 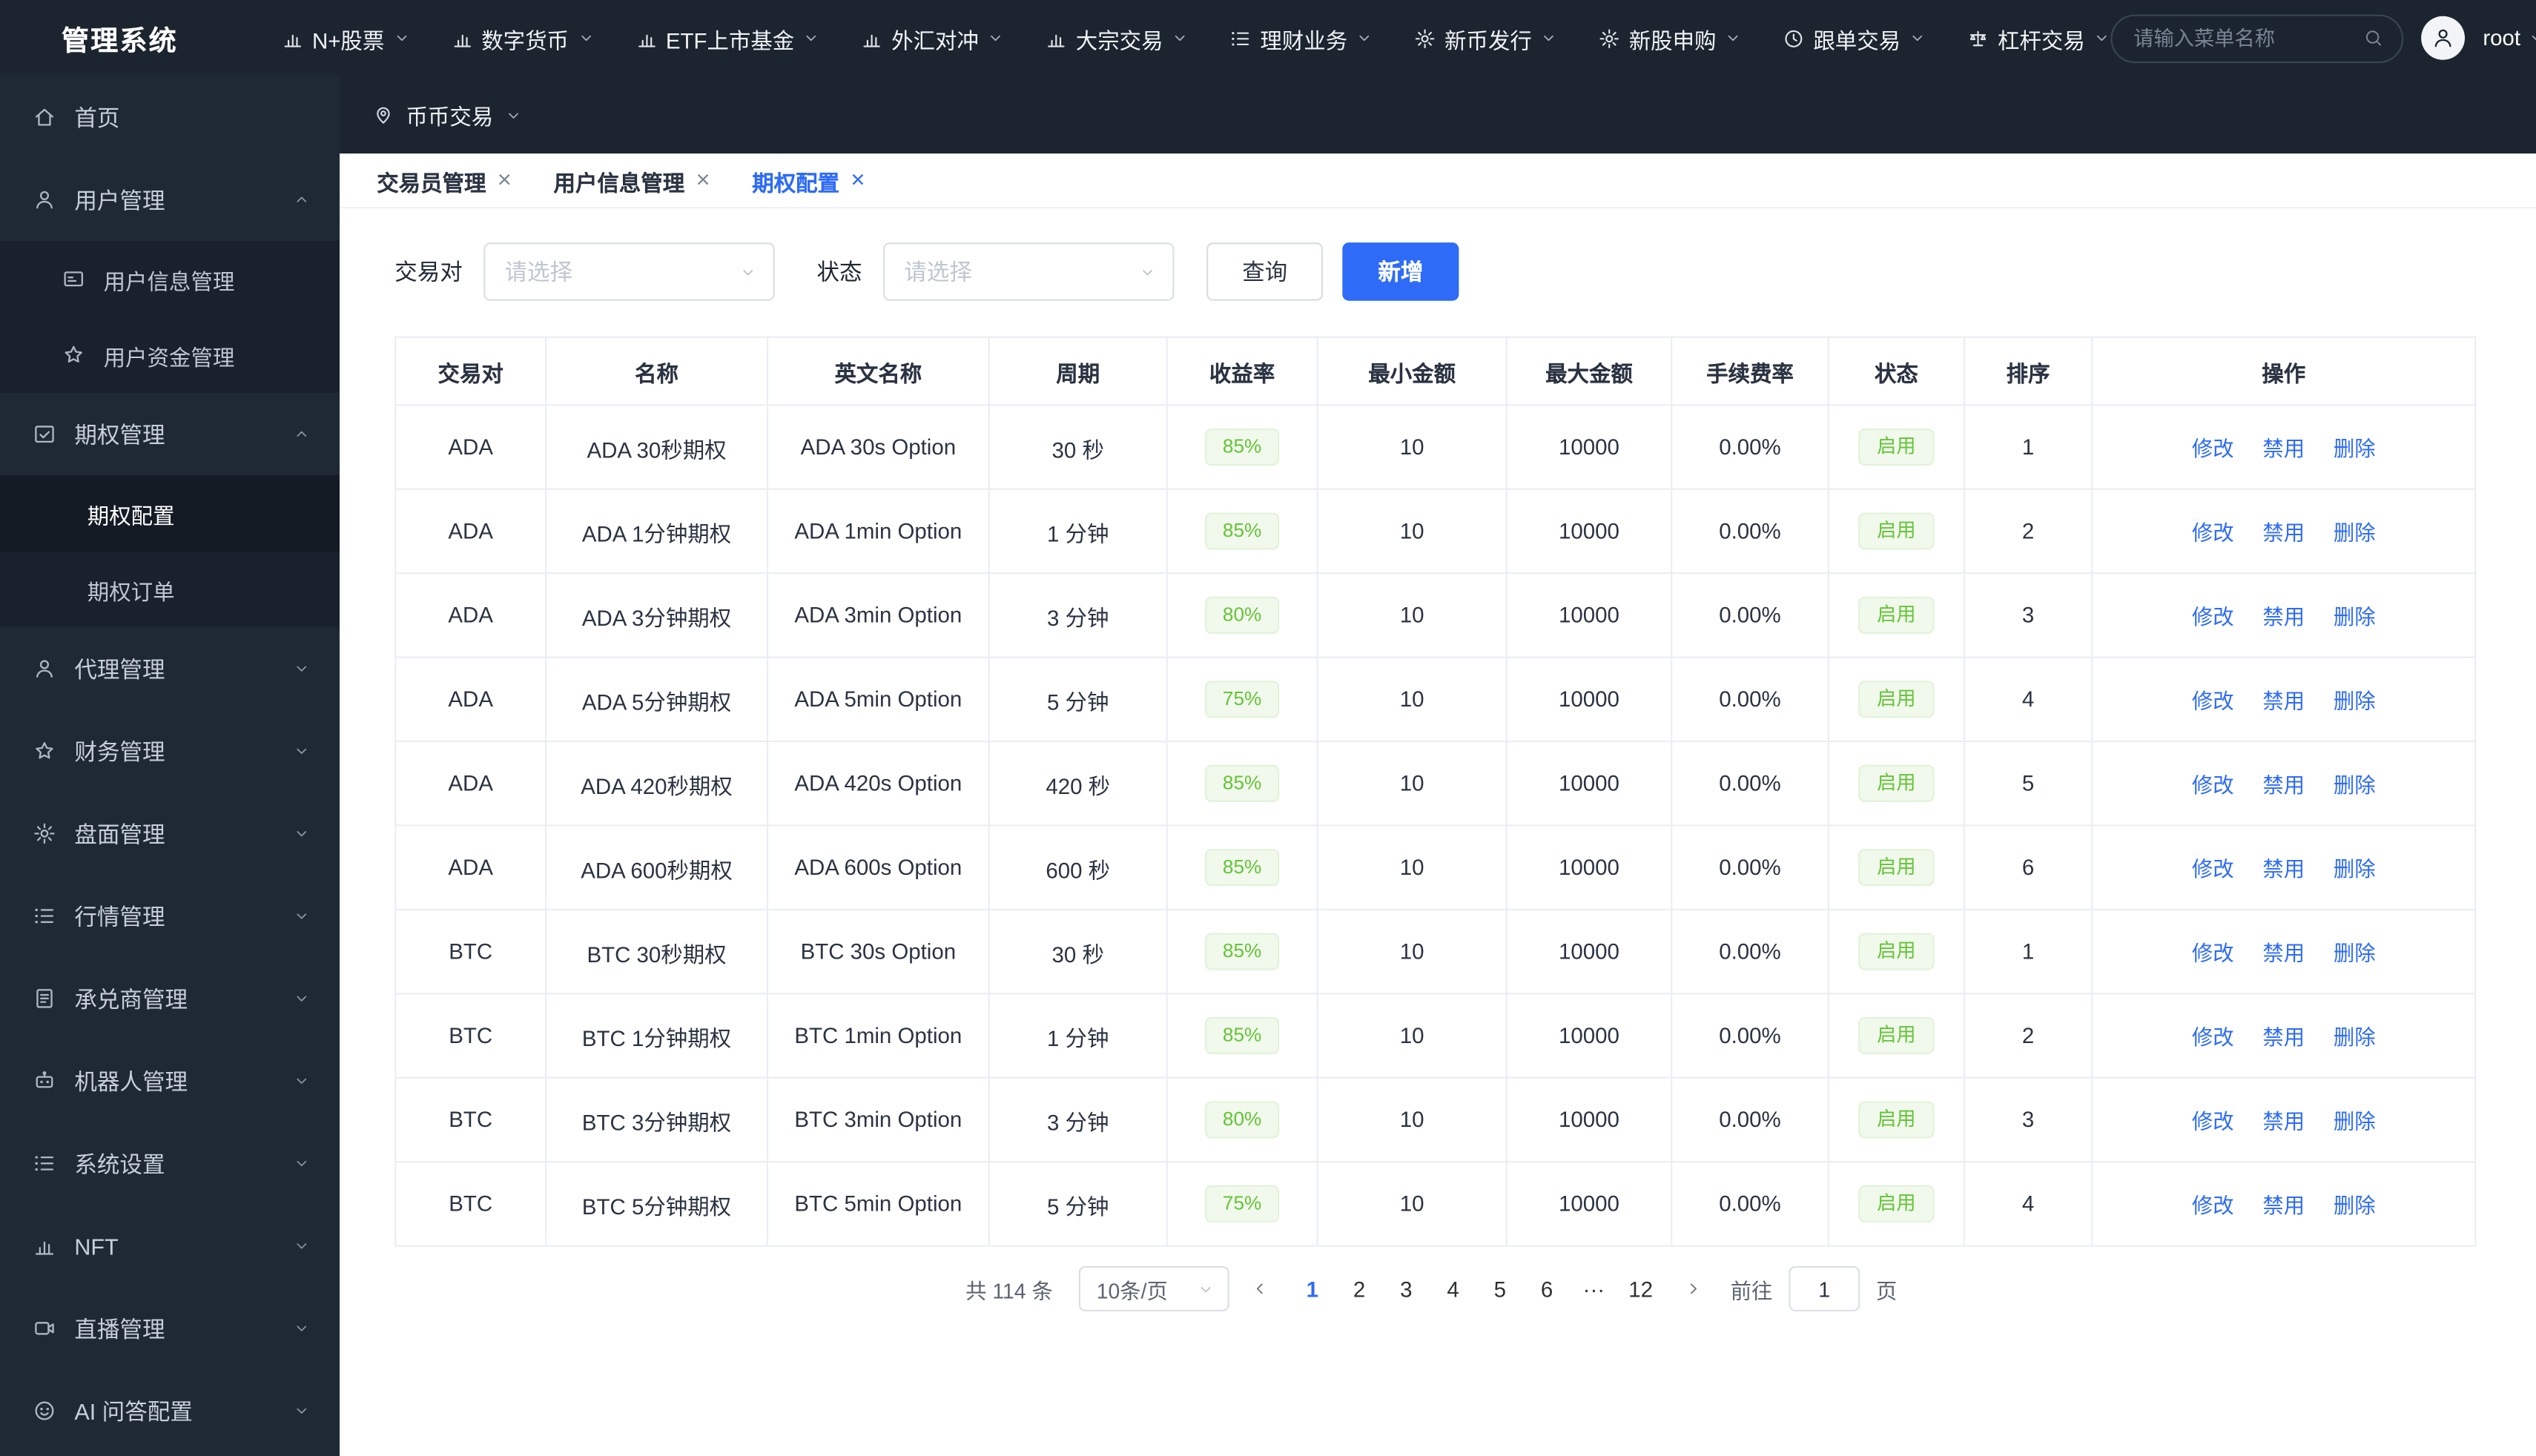 What do you see at coordinates (878, 951) in the screenshot?
I see `cell-en-name: BTC 30s Option` at bounding box center [878, 951].